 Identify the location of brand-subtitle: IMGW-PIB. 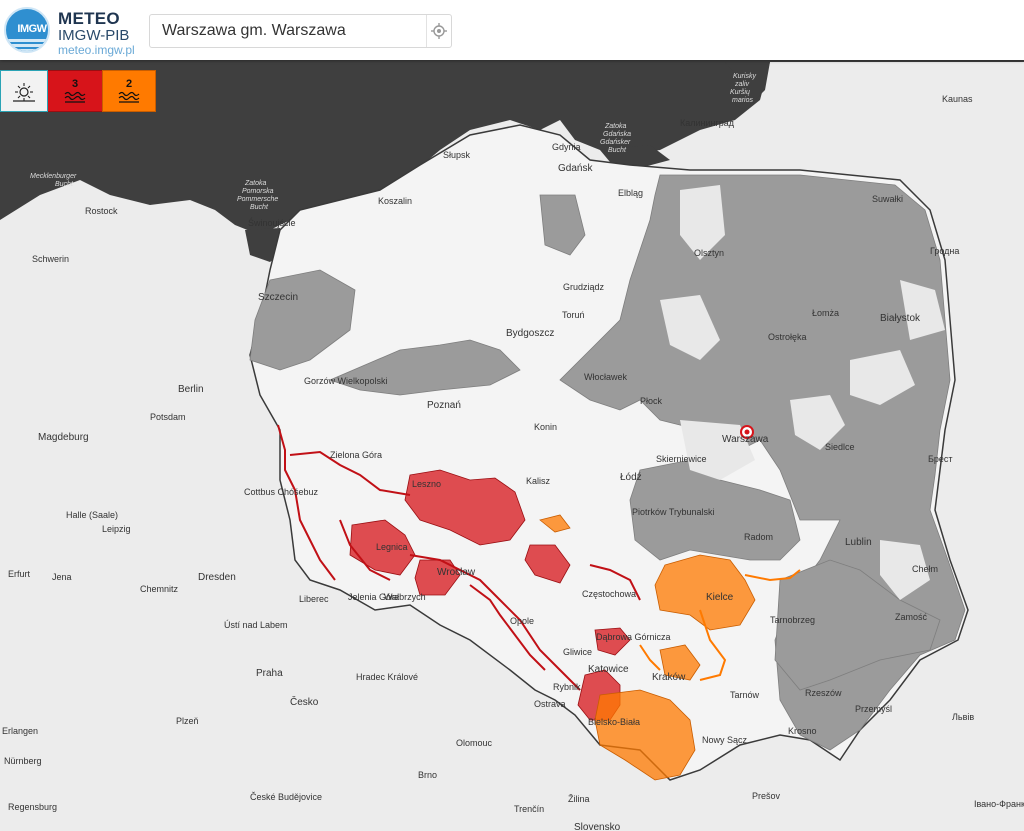
(94, 35).